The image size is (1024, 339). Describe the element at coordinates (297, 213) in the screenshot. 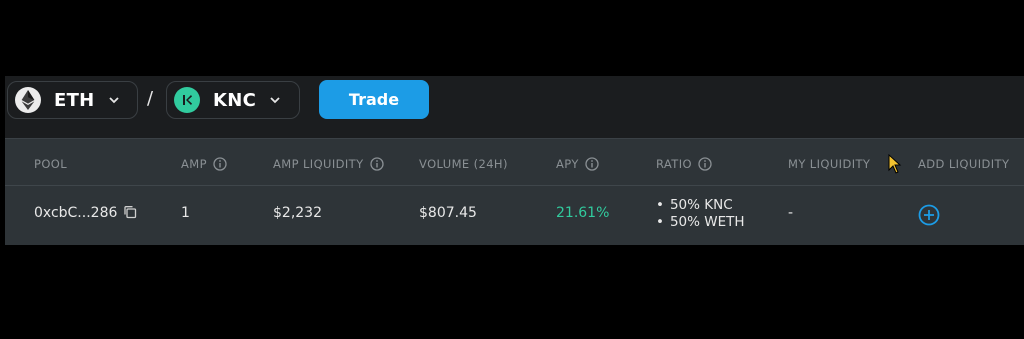

I see `amp-liquidity-value: $2,232` at that location.